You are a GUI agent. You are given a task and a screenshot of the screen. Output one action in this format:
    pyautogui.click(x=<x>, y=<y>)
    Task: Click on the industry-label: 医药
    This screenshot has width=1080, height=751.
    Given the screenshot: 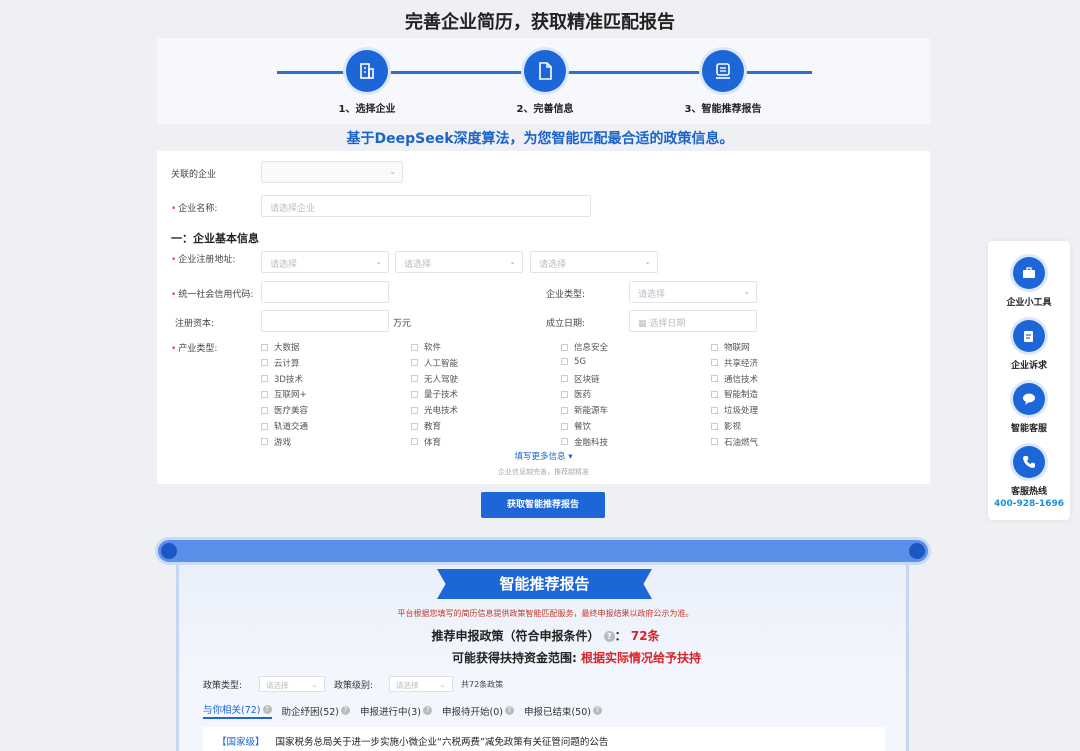 What is the action you would take?
    pyautogui.click(x=583, y=395)
    